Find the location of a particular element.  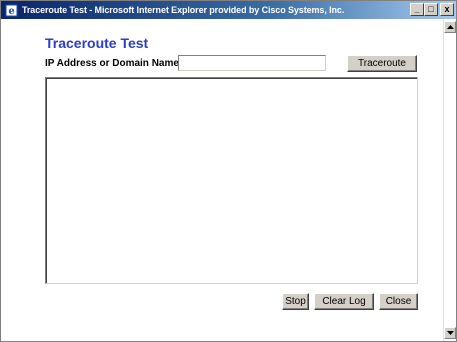

close-button: Close is located at coordinates (398, 301).